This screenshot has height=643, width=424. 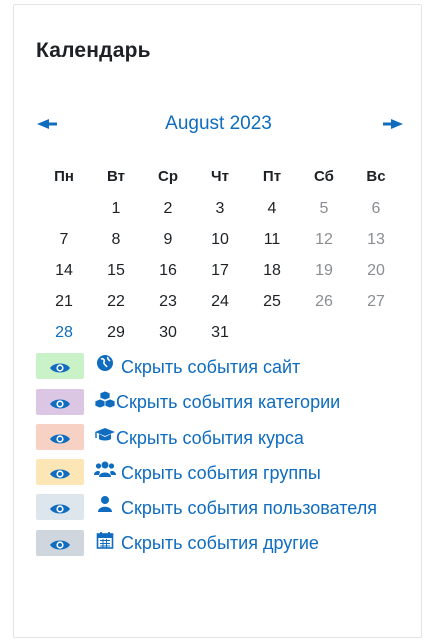 What do you see at coordinates (168, 270) in the screenshot?
I see `calendar-day: 16` at bounding box center [168, 270].